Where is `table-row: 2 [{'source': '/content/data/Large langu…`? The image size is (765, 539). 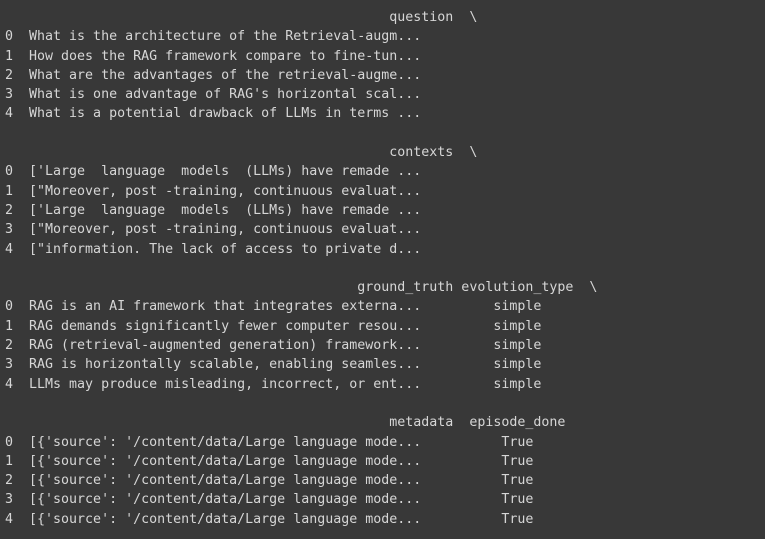
table-row: 2 [{'source': '/content/data/Large langu… is located at coordinates (269, 481).